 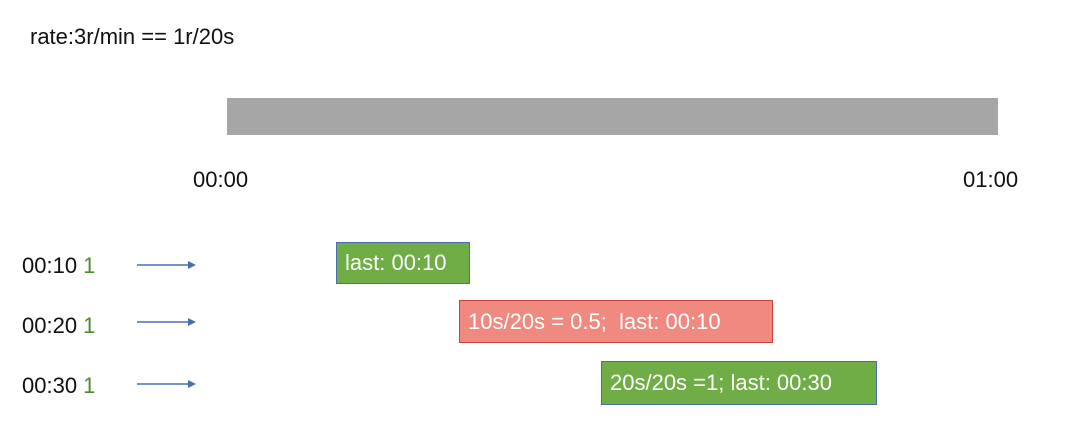 I want to click on result-box-rejected: 10s/20s = 0.5; last: 00:10, so click(x=616, y=321).